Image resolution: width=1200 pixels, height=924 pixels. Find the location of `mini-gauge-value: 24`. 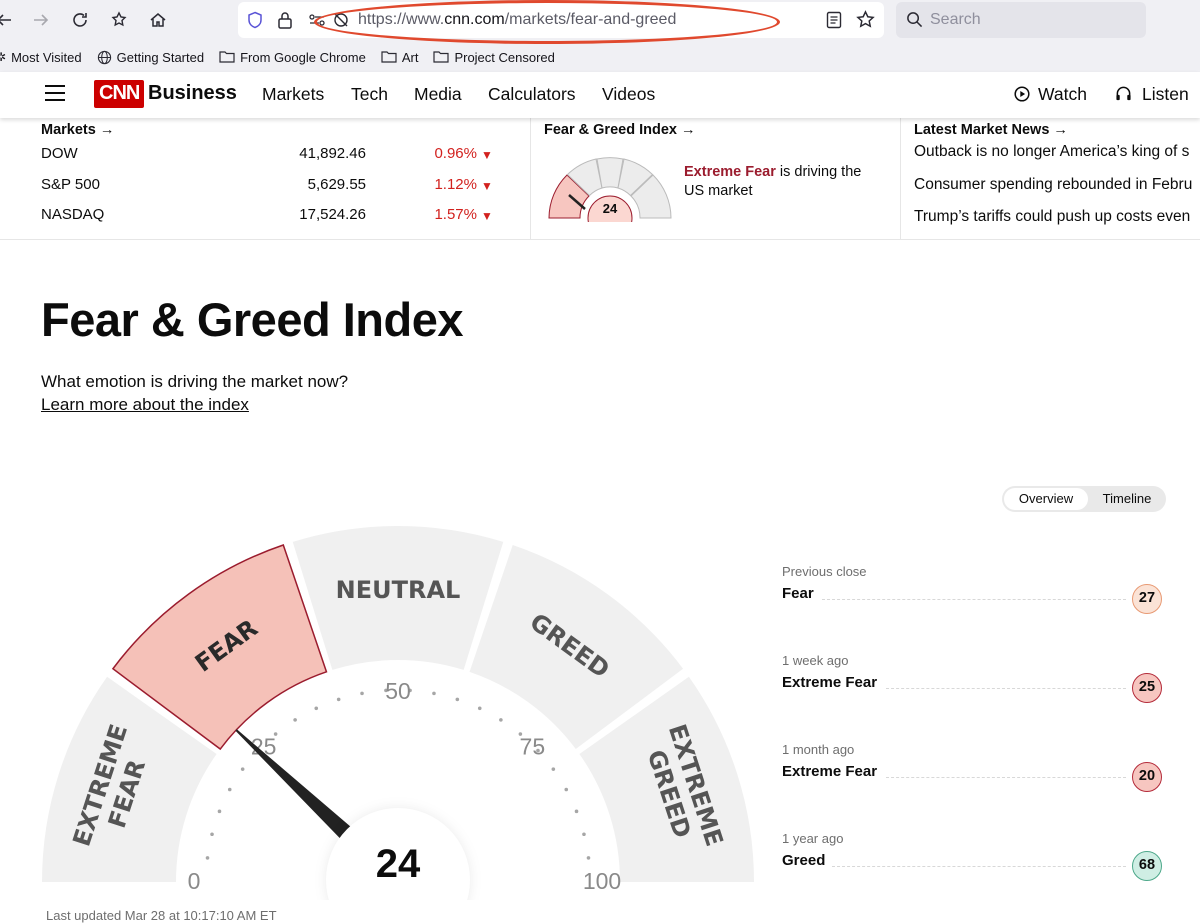

mini-gauge-value: 24 is located at coordinates (610, 208).